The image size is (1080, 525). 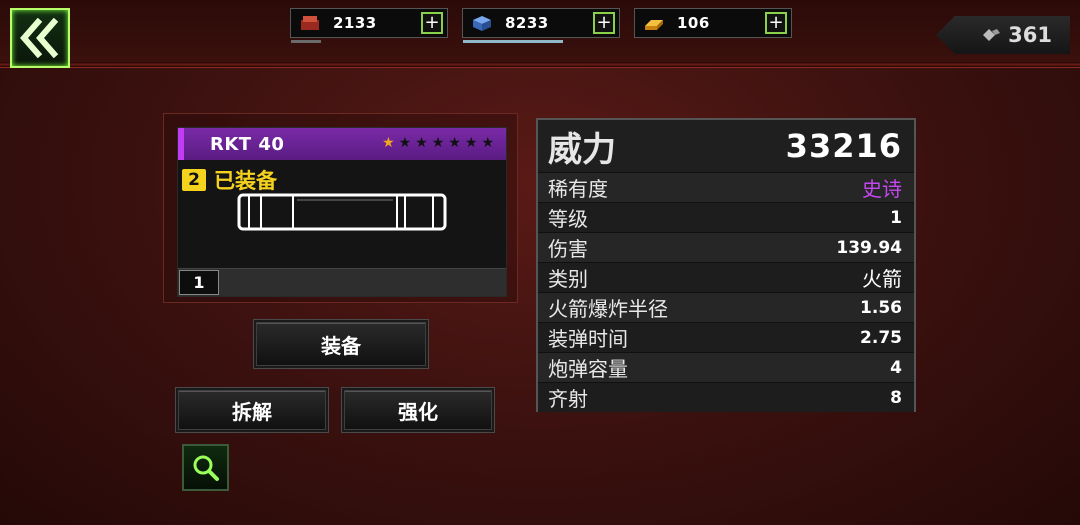 What do you see at coordinates (896, 397) in the screenshot?
I see `stat-value: 8` at bounding box center [896, 397].